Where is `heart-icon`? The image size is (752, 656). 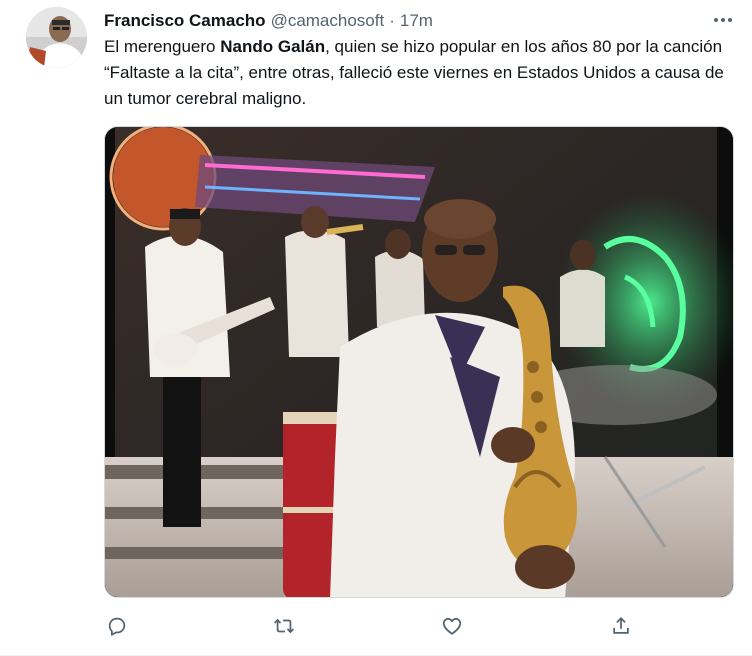
heart-icon is located at coordinates (452, 626).